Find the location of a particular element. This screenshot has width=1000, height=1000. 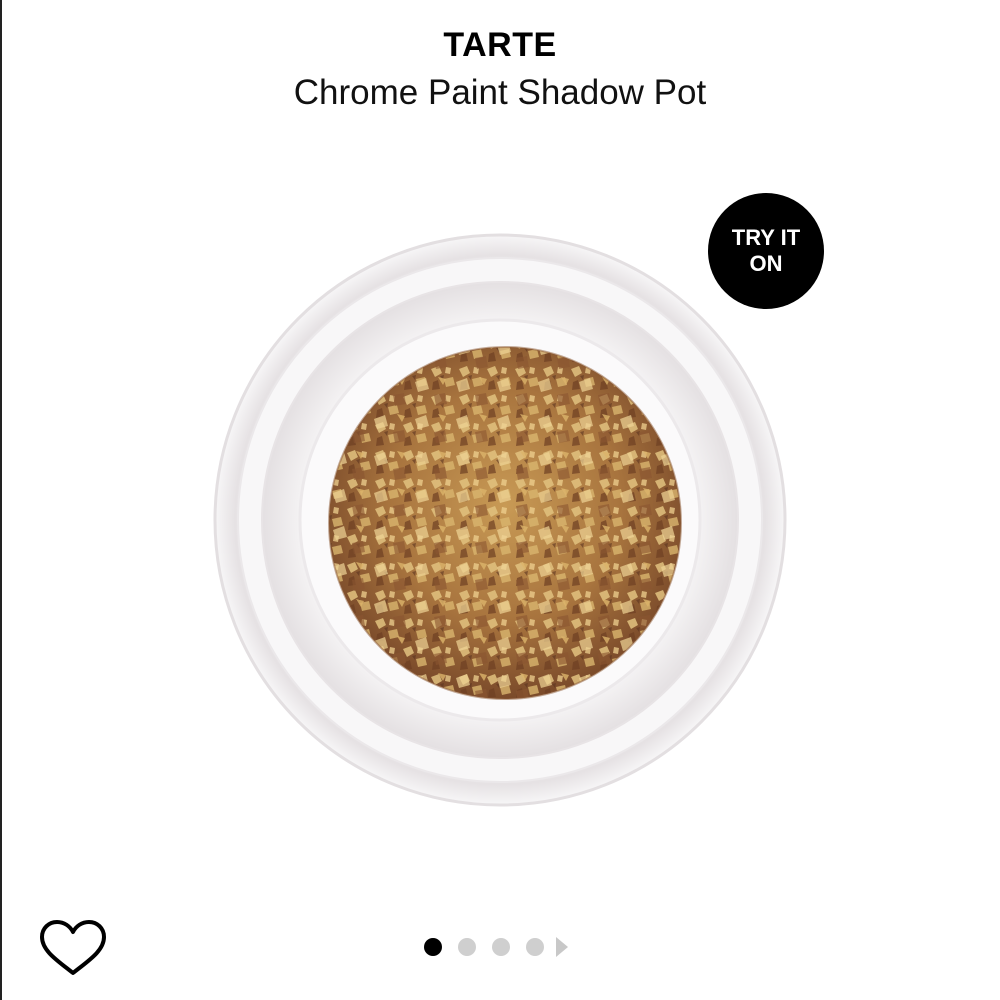

product-header: TARTE Chrome Paint Shadow Pot is located at coordinates (500, 70).